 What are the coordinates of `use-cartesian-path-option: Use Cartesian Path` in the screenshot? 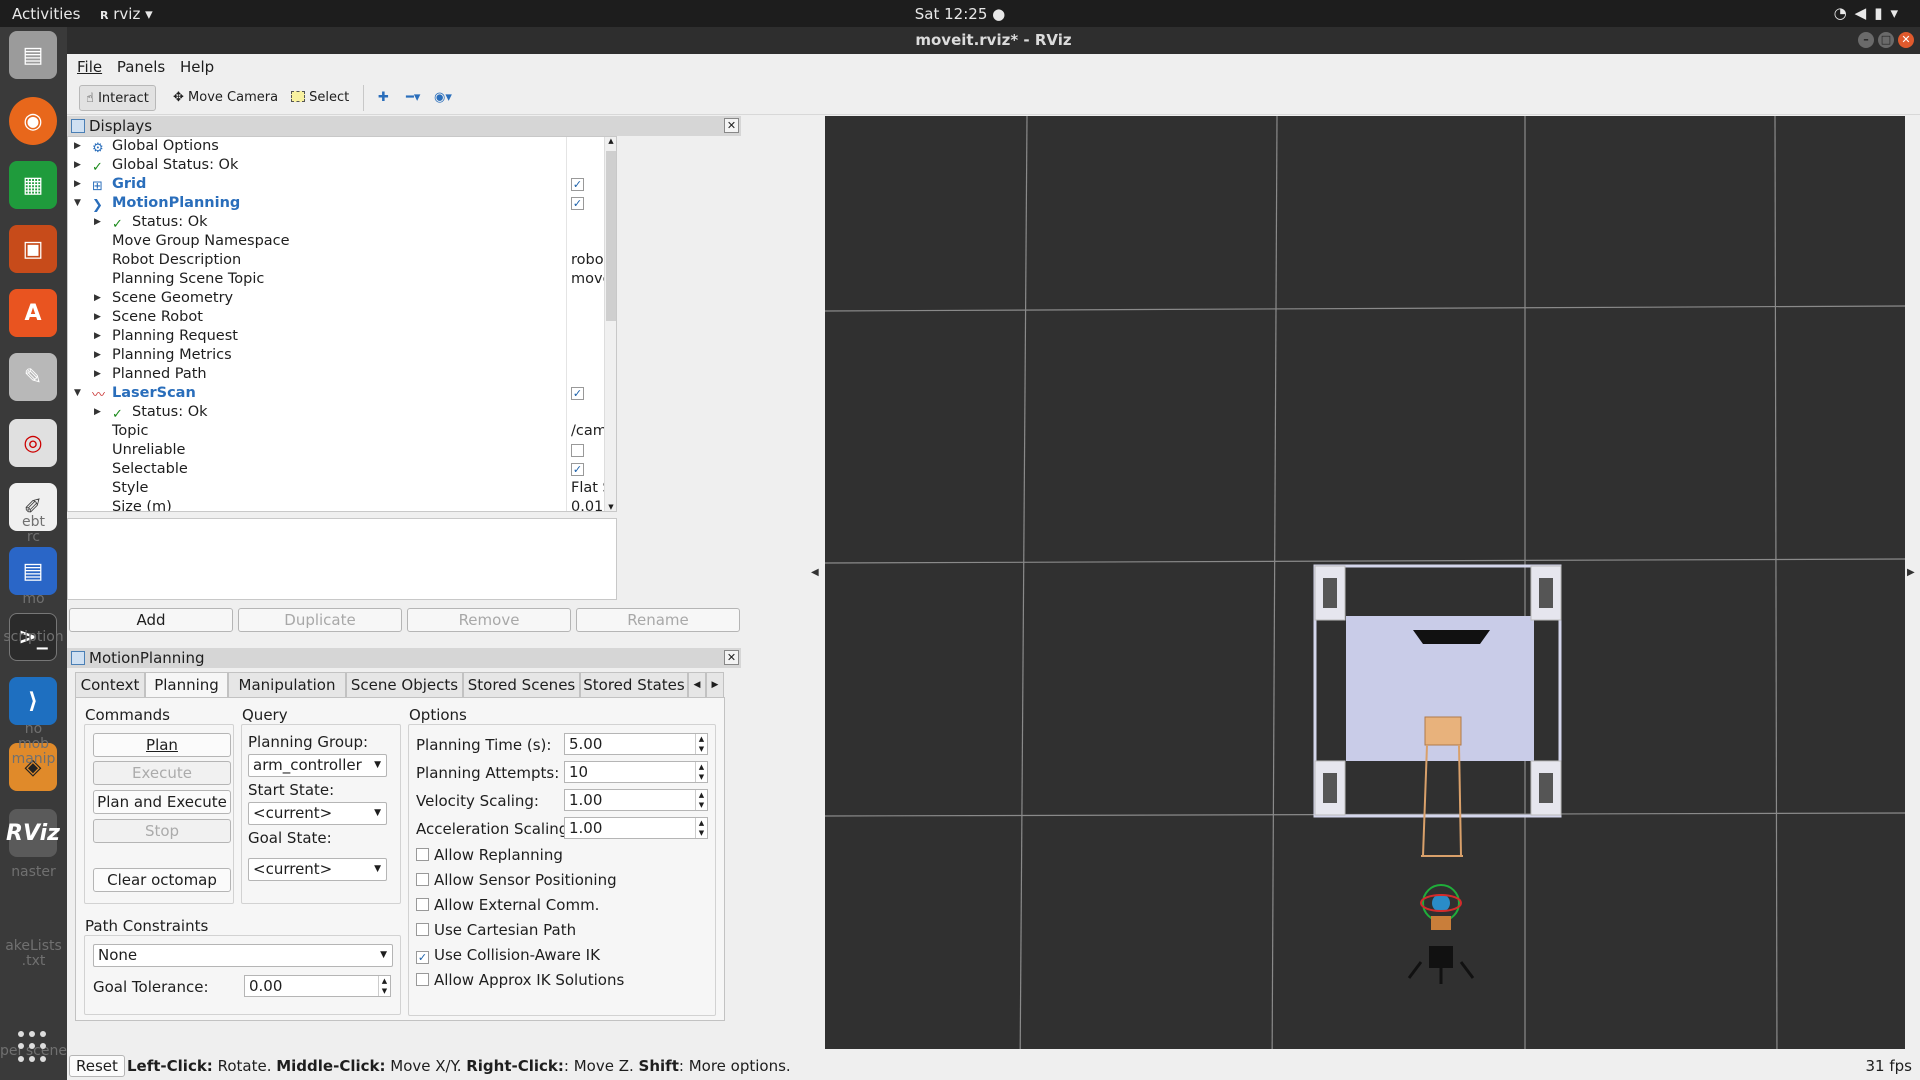 It's located at (496, 930).